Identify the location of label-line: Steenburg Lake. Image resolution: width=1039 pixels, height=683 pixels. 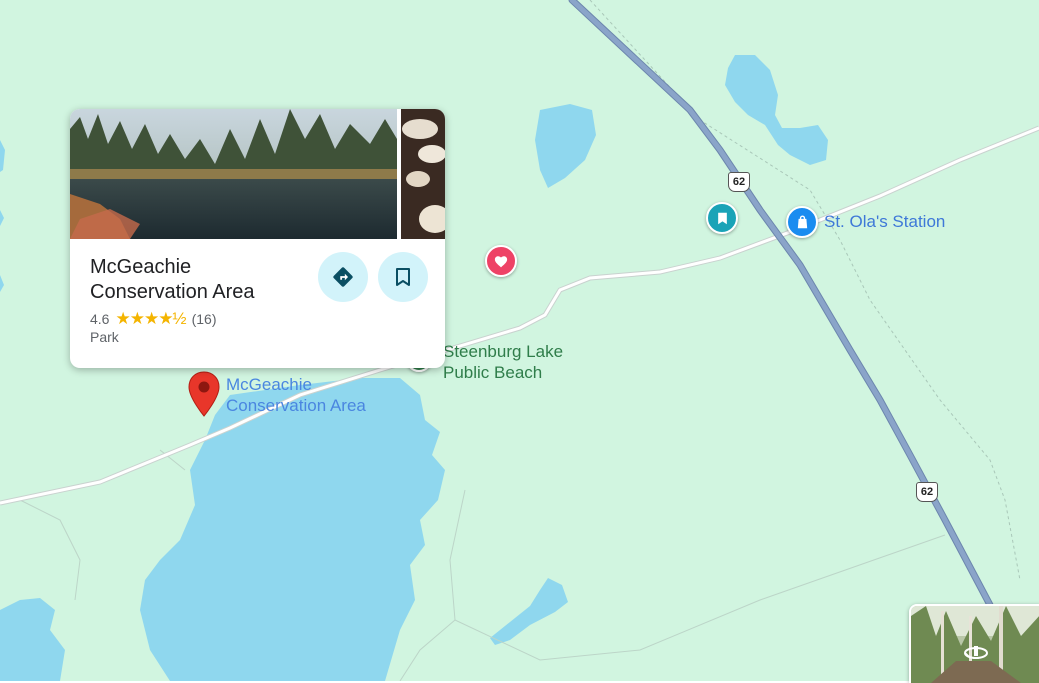
(503, 351).